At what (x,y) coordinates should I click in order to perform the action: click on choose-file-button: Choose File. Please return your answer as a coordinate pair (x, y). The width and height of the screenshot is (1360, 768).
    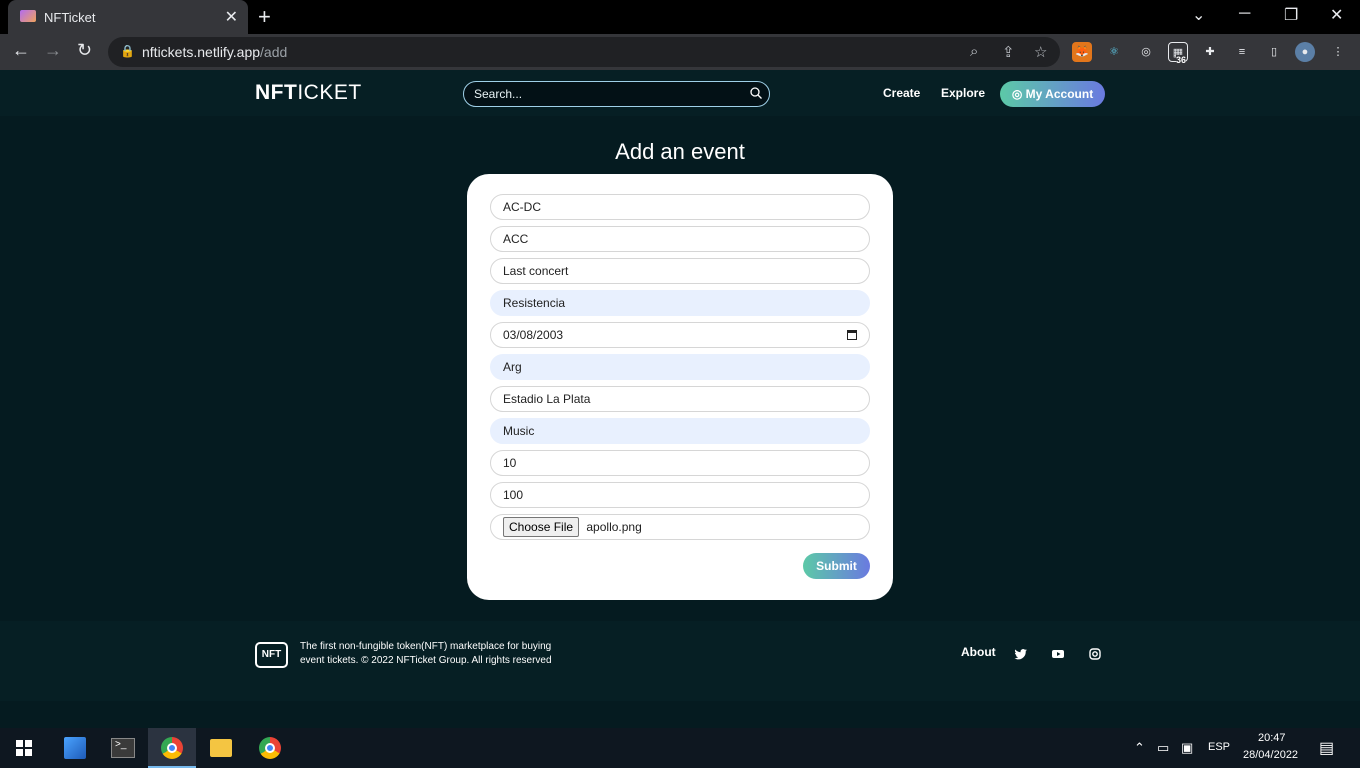
    Looking at the image, I should click on (541, 527).